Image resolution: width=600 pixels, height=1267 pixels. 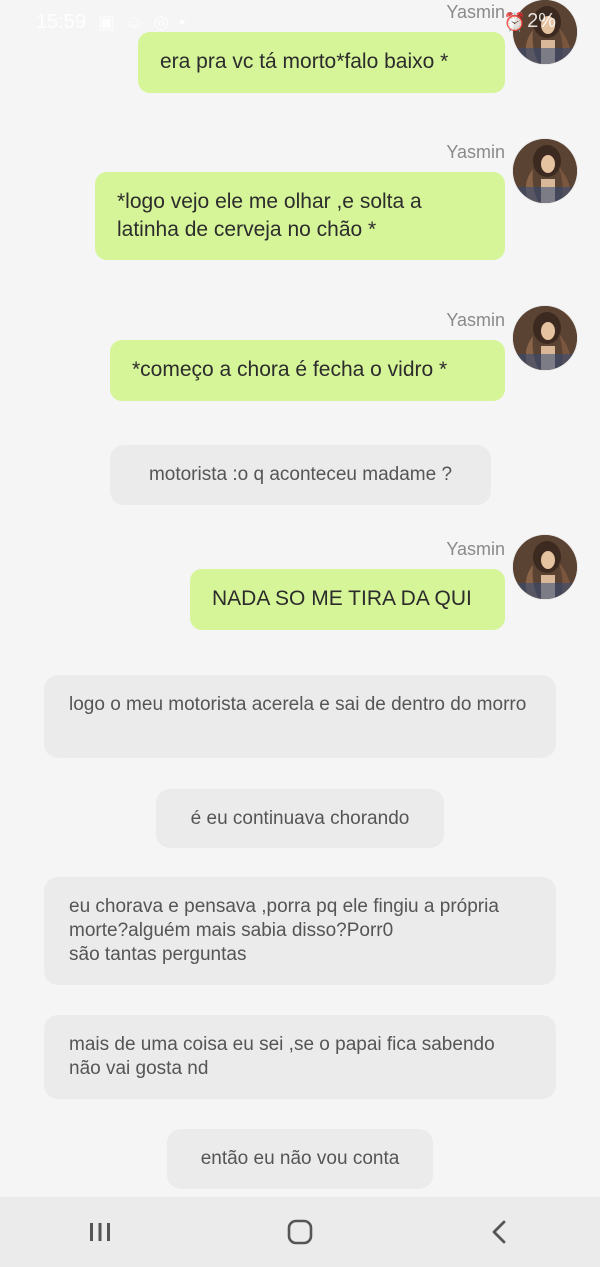 What do you see at coordinates (161, 22) in the screenshot?
I see `instagram-icon: ◎` at bounding box center [161, 22].